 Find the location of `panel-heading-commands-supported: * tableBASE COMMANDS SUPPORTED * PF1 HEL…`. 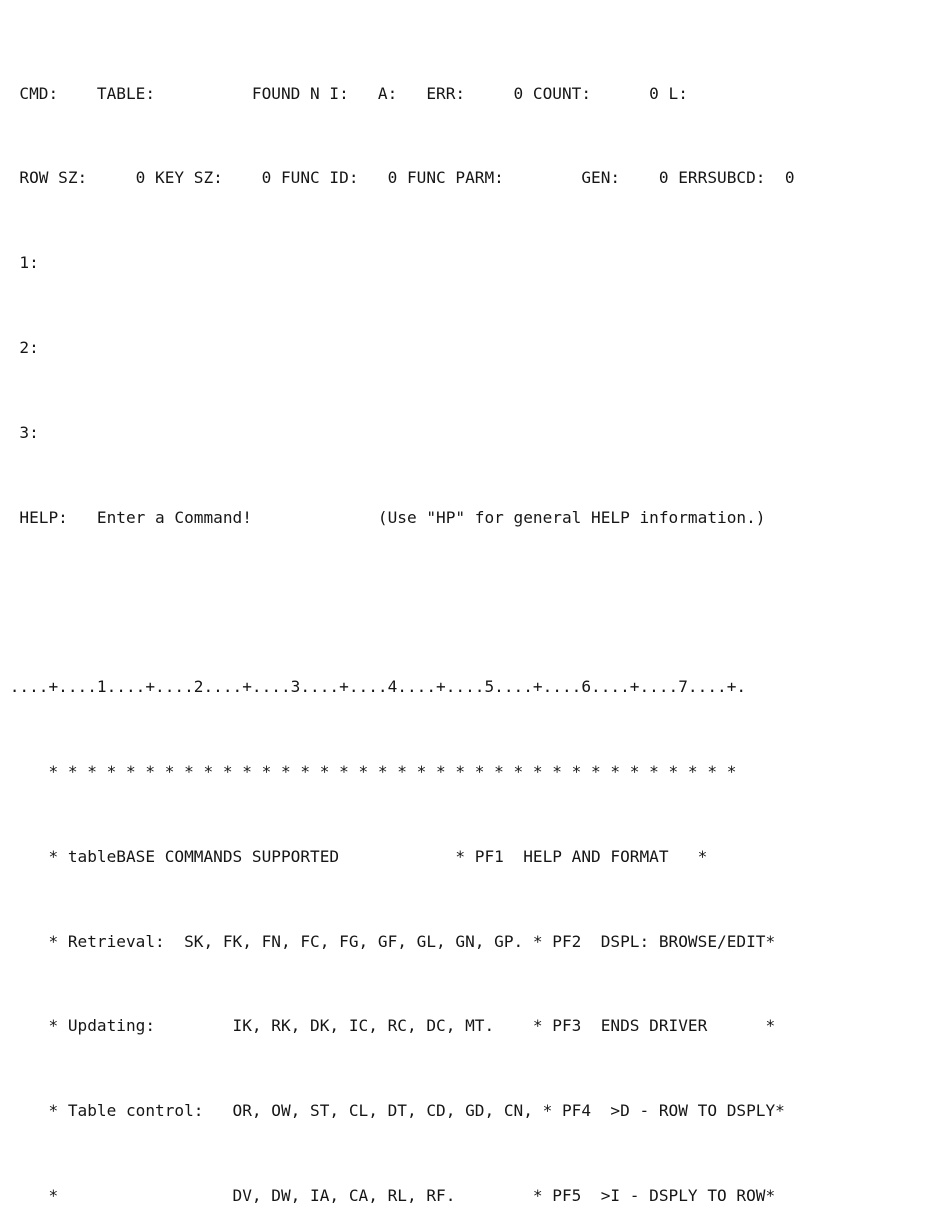

panel-heading-commands-supported: * tableBASE COMMANDS SUPPORTED * PF1 HEL… is located at coordinates (354, 856).